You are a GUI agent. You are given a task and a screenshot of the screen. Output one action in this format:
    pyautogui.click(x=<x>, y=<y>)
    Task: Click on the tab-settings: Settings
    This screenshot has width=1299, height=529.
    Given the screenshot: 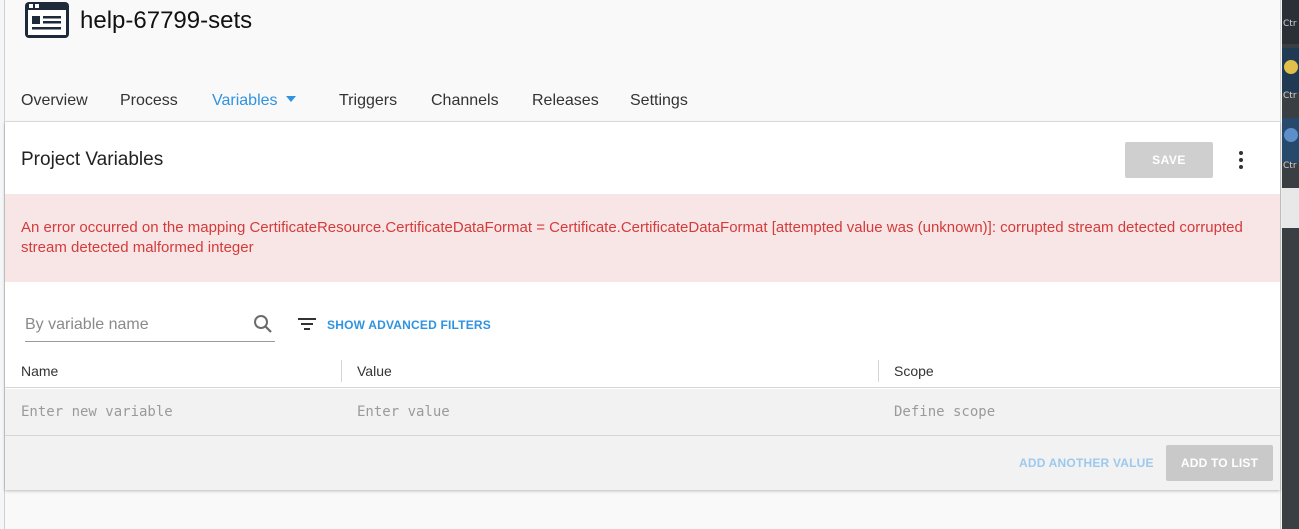 What is the action you would take?
    pyautogui.click(x=659, y=101)
    